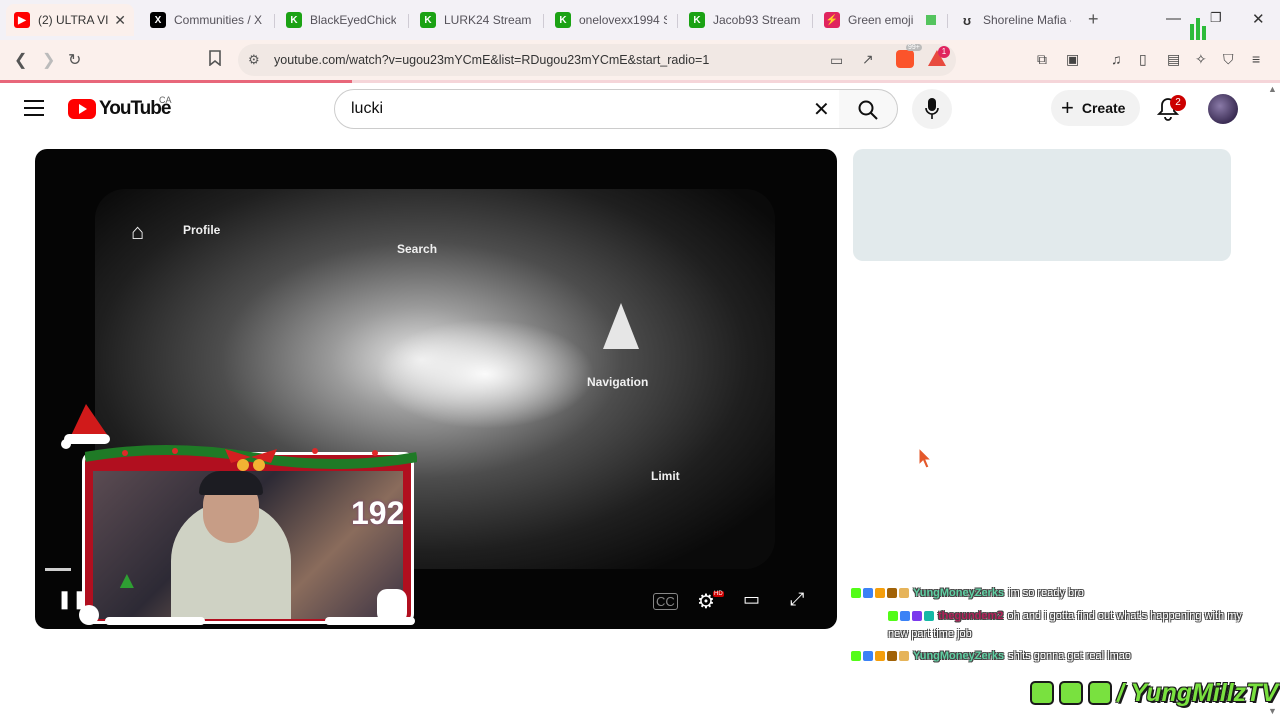  What do you see at coordinates (251, 458) in the screenshot?
I see `garland-decoration` at bounding box center [251, 458].